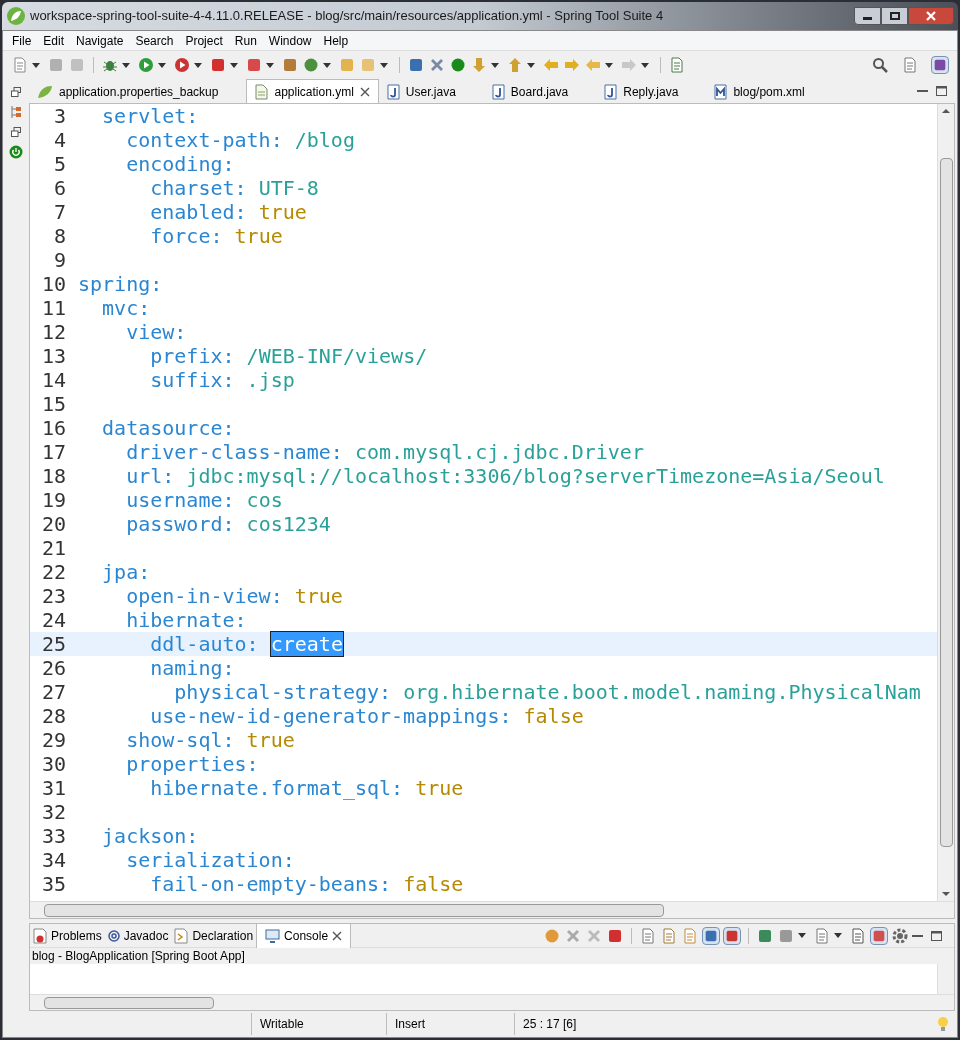 The height and width of the screenshot is (1040, 960). I want to click on yaml-key: serialization:, so click(186, 860).